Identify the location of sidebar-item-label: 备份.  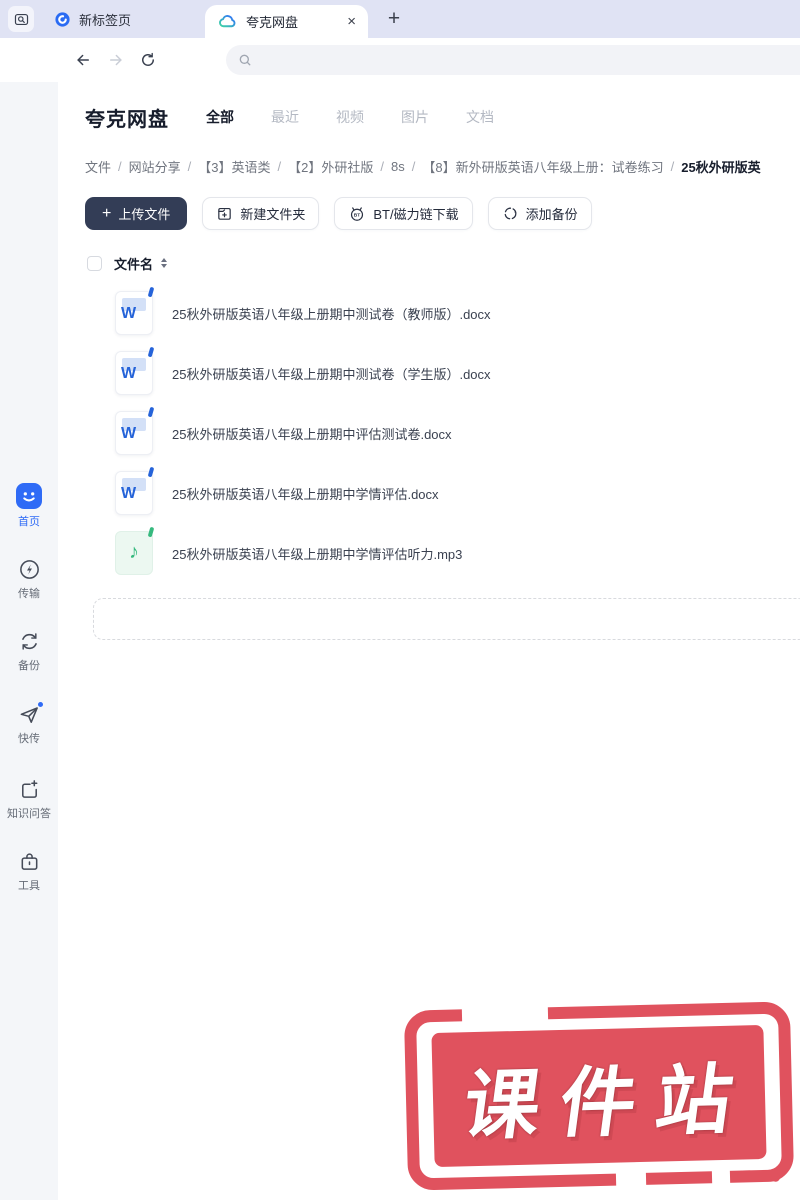
(29, 666).